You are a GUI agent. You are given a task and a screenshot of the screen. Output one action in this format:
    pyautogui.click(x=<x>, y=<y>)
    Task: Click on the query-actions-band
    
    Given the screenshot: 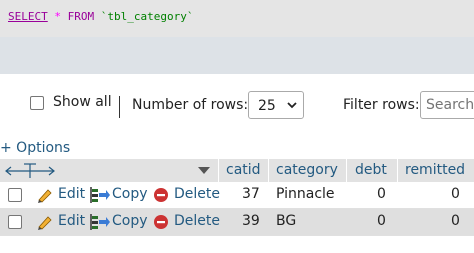 What is the action you would take?
    pyautogui.click(x=237, y=55)
    